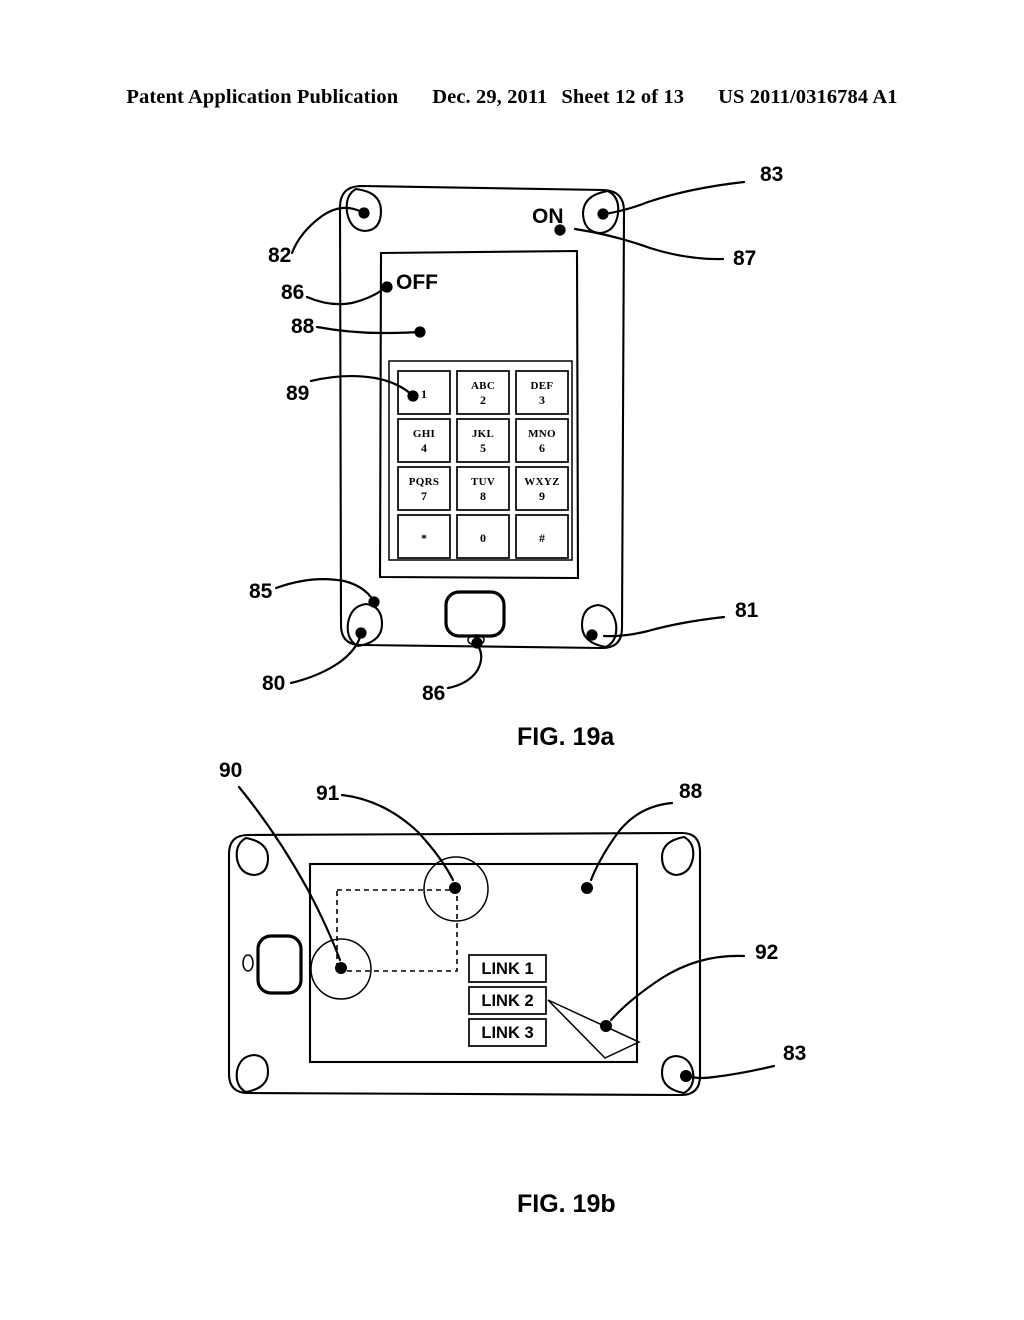 Image resolution: width=1024 pixels, height=1320 pixels. I want to click on keypad-key-2: ABC2, so click(483, 392).